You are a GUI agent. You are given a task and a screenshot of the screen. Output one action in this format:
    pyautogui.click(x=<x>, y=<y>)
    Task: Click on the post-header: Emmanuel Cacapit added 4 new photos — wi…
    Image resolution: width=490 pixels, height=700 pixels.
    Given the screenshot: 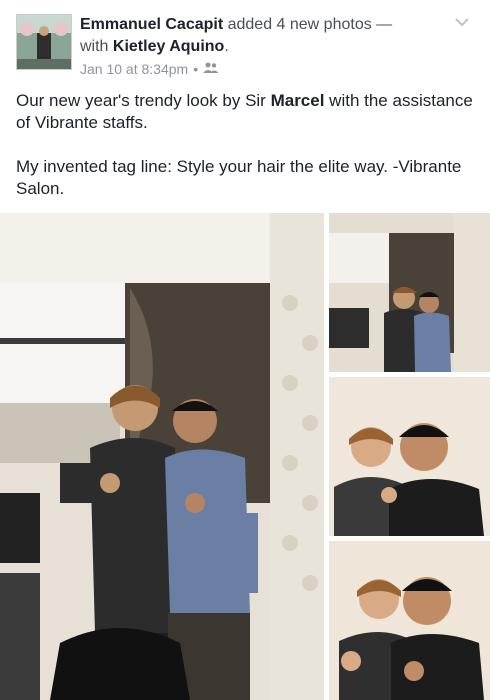 What is the action you would take?
    pyautogui.click(x=245, y=43)
    